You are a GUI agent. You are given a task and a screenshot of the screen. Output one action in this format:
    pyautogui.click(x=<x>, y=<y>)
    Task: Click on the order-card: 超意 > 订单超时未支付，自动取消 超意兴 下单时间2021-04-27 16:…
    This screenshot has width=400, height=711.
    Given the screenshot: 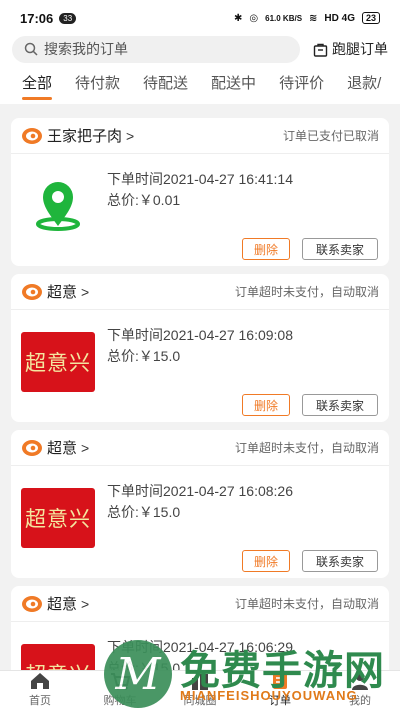 What is the action you would take?
    pyautogui.click(x=200, y=628)
    